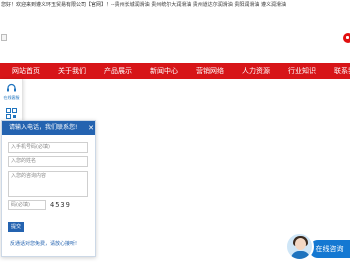 This screenshot has width=350, height=263. What do you see at coordinates (329, 249) in the screenshot?
I see `online-consult-button: 在线咨询` at bounding box center [329, 249].